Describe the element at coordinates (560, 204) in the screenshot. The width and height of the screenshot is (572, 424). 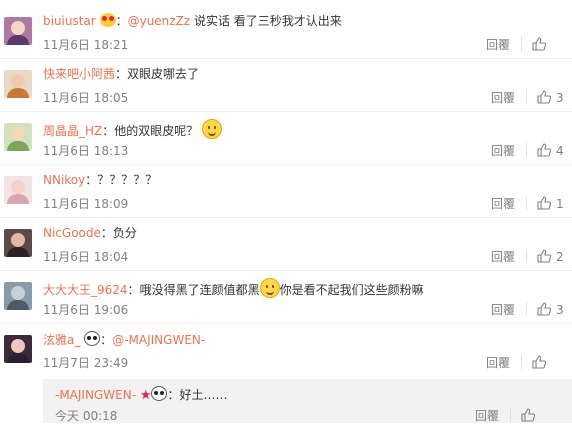
I see `like-count: 1` at that location.